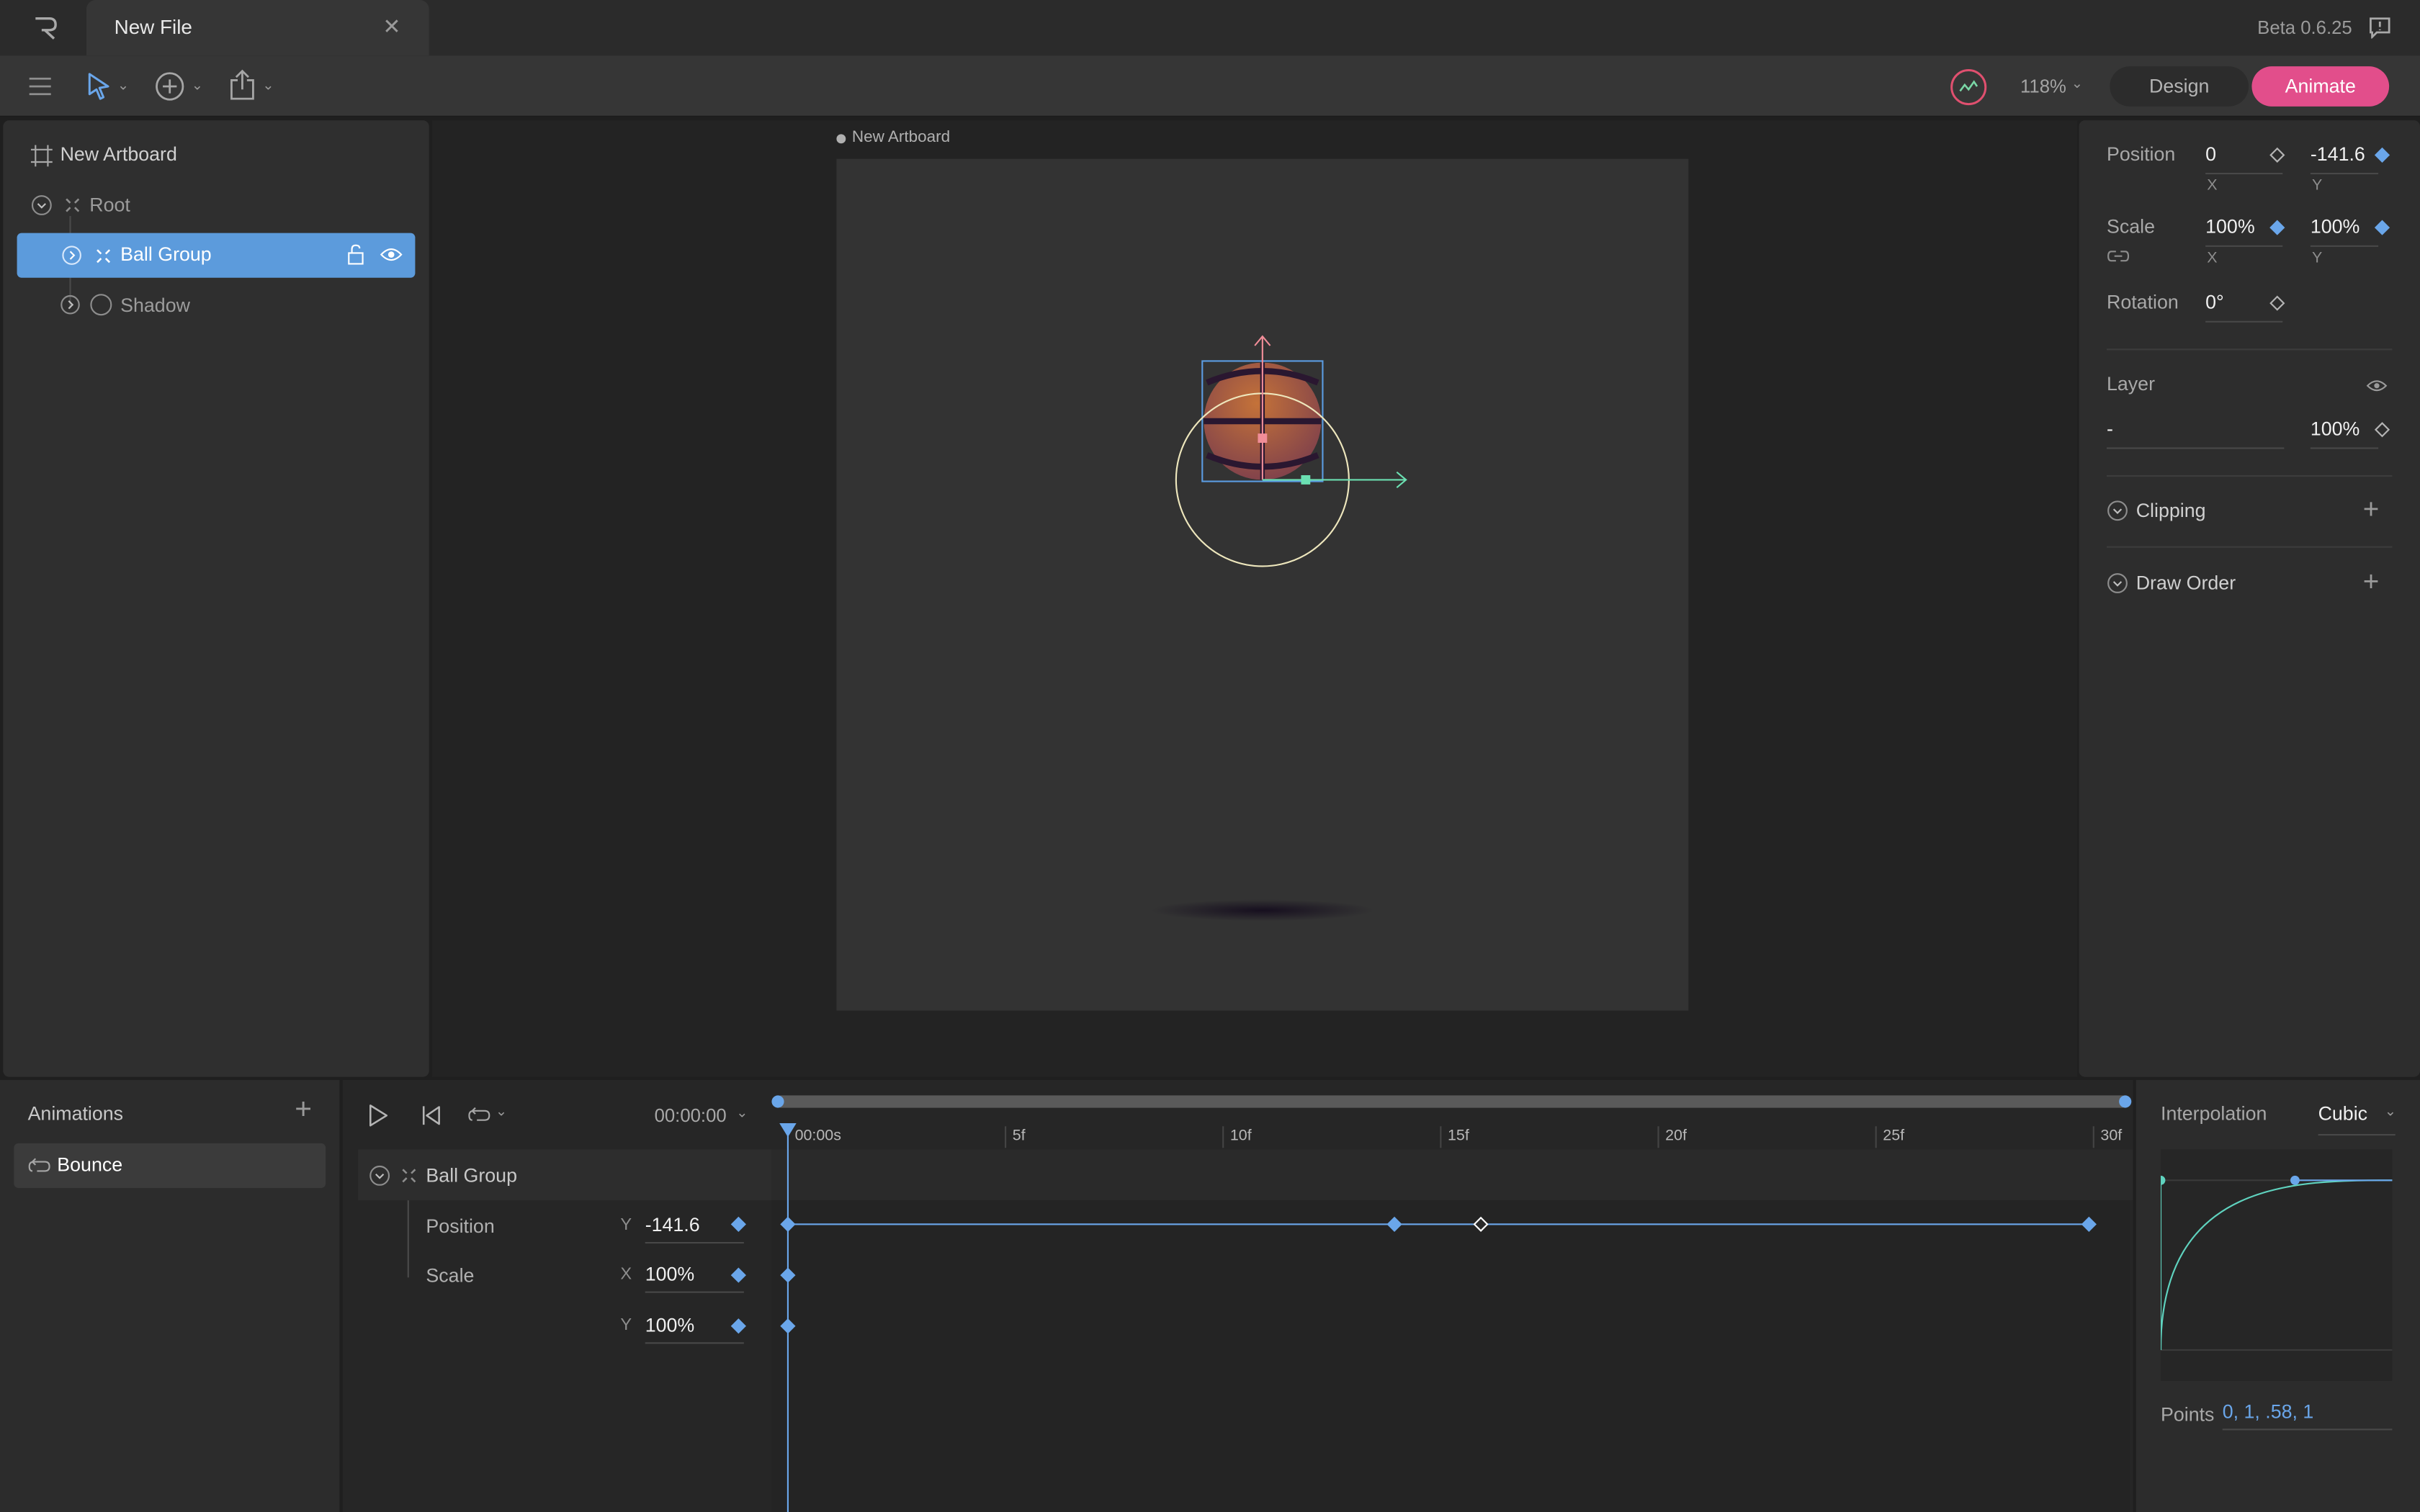 The height and width of the screenshot is (1512, 2420). What do you see at coordinates (788, 1130) in the screenshot?
I see `playhead-handle-icon` at bounding box center [788, 1130].